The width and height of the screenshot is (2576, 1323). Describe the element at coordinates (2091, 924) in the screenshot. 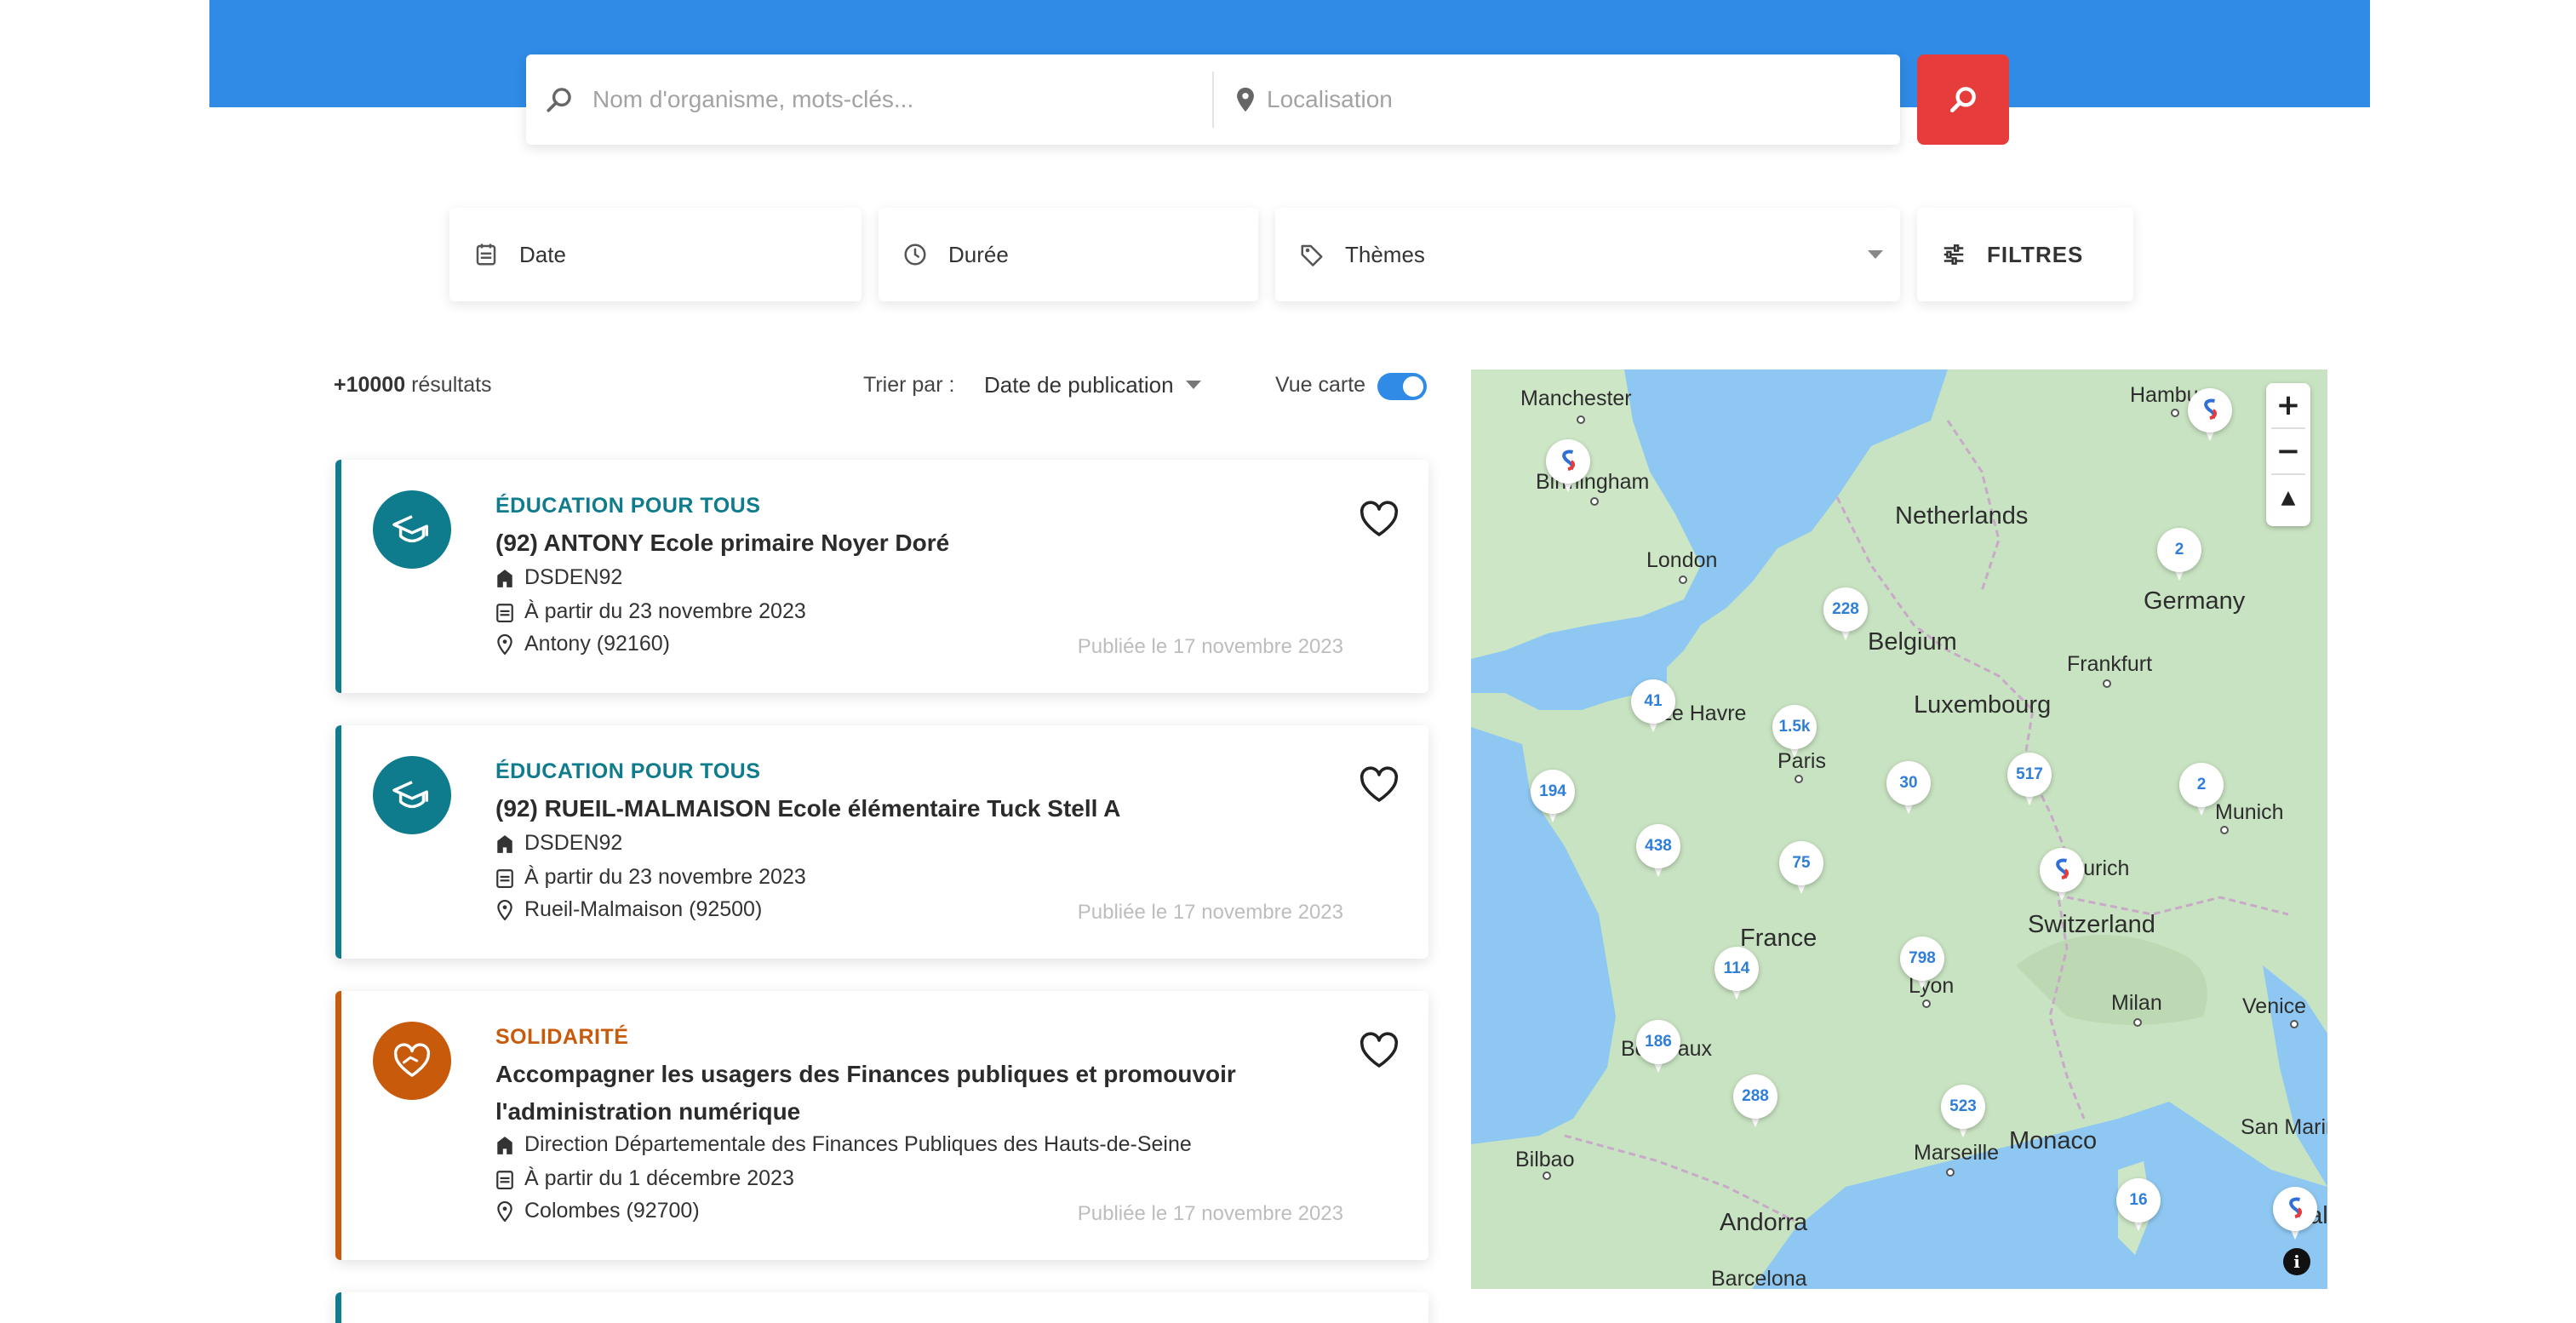

I see `map-city-label: Switzerland` at that location.